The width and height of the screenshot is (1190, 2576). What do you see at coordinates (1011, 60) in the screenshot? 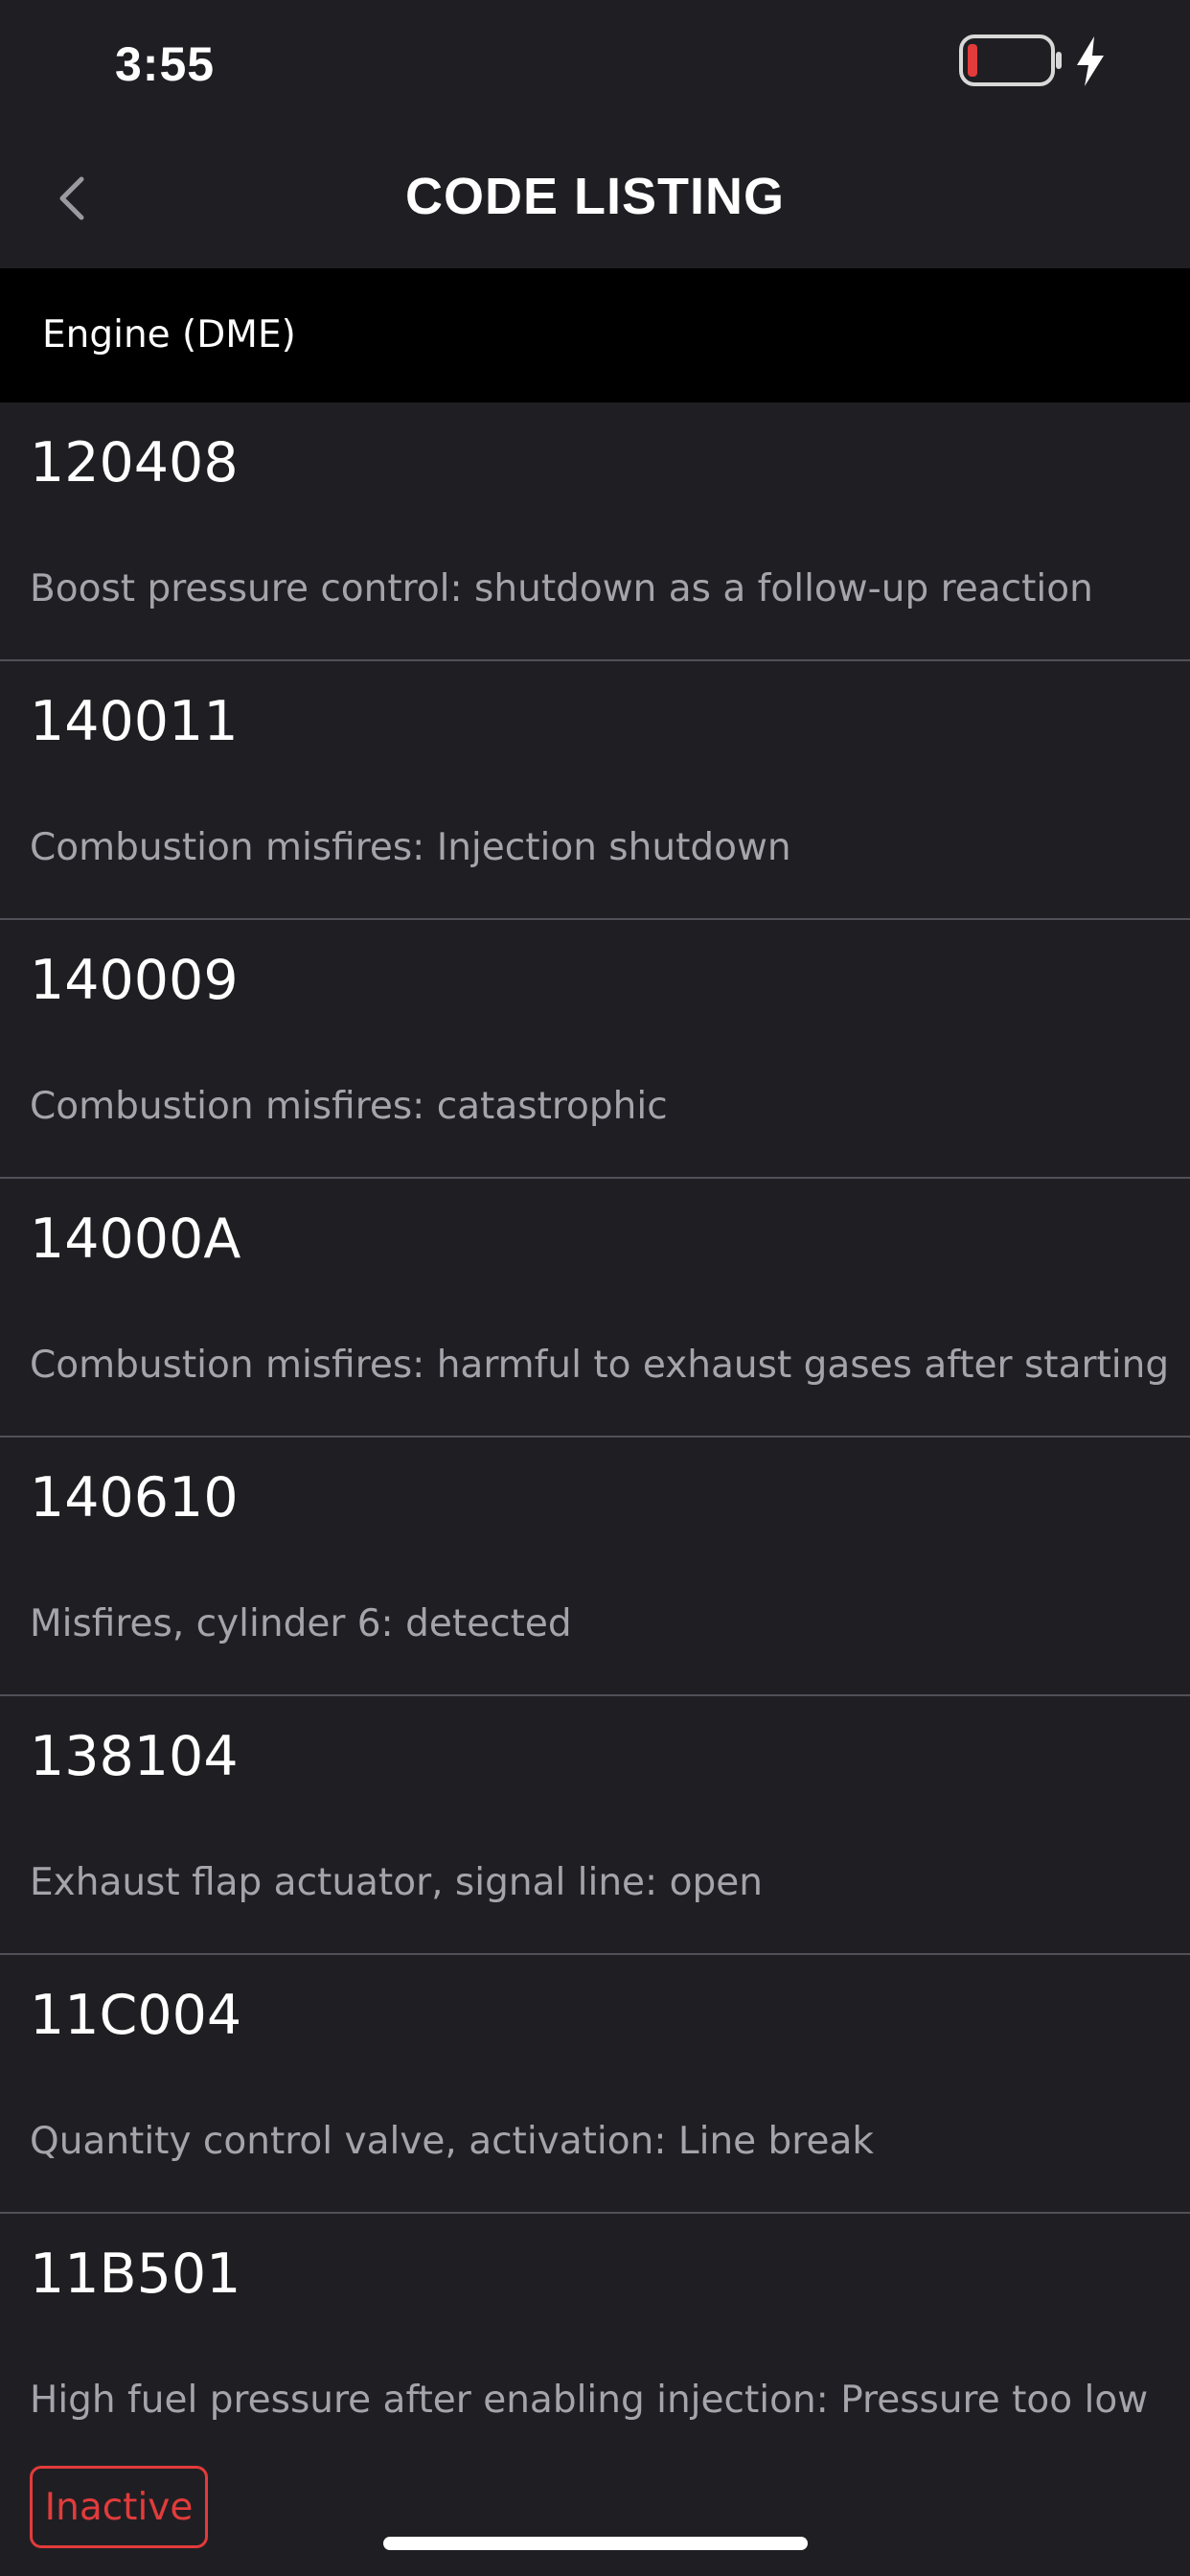
I see `battery-icon` at bounding box center [1011, 60].